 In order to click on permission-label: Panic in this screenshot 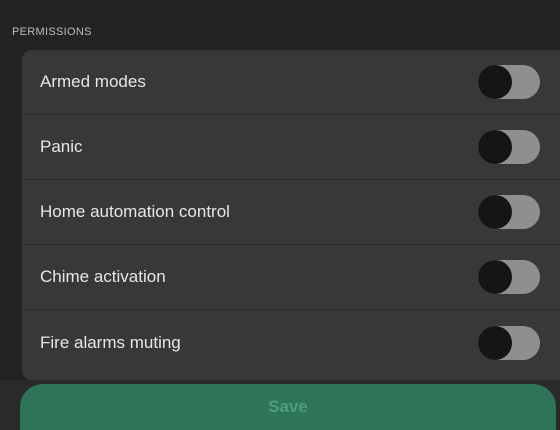, I will do `click(61, 146)`.